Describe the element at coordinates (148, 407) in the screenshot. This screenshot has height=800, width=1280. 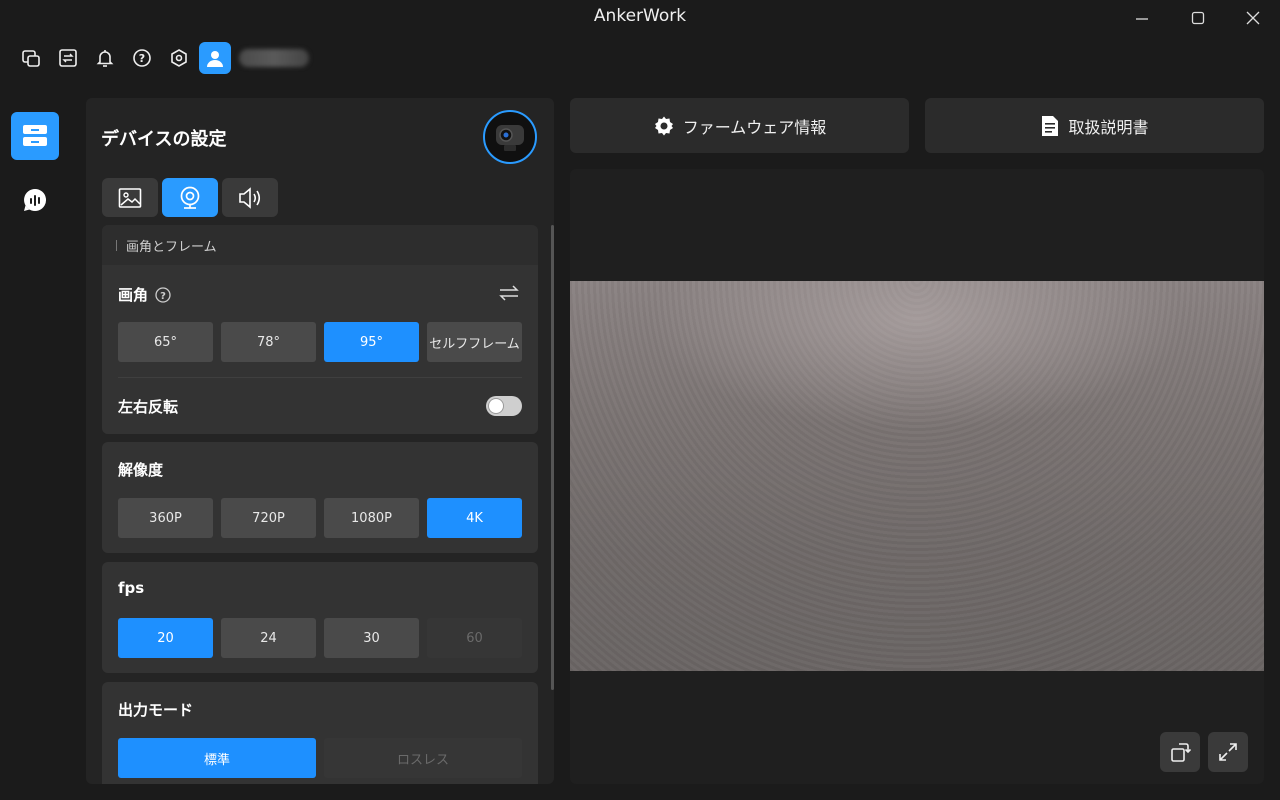
I see `mirror-label: 左右反転` at that location.